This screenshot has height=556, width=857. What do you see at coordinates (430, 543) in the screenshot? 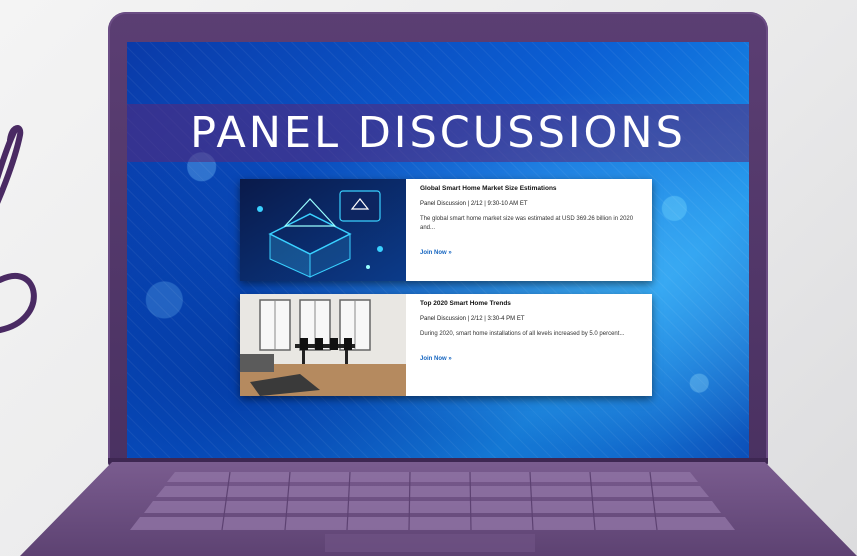
I see `trackpad` at bounding box center [430, 543].